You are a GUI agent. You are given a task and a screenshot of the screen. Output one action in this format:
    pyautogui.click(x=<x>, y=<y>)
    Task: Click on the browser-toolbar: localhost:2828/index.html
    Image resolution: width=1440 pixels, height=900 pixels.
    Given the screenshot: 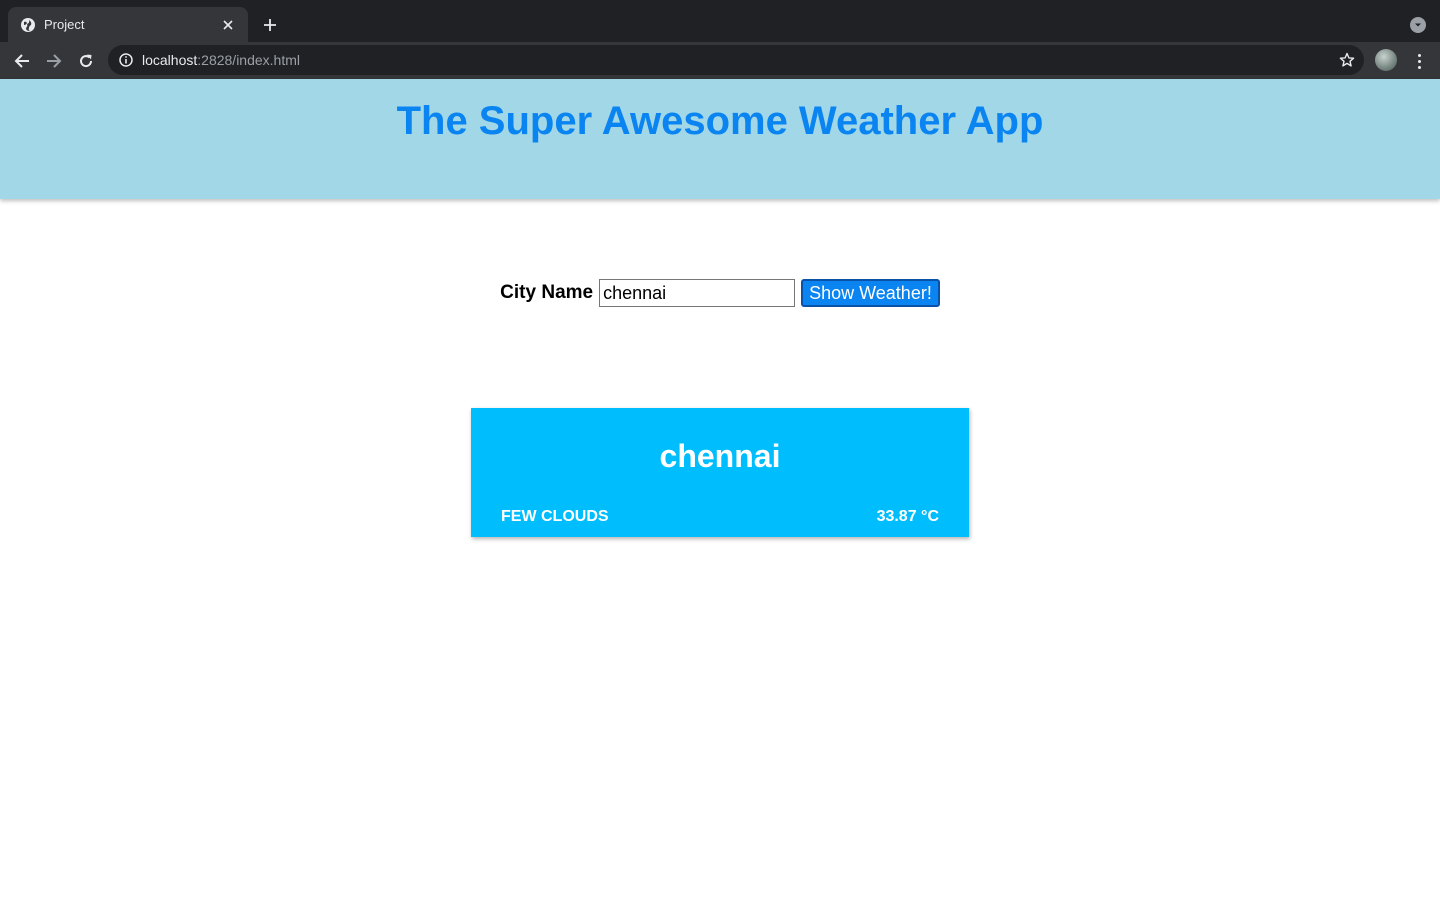 What is the action you would take?
    pyautogui.click(x=720, y=60)
    